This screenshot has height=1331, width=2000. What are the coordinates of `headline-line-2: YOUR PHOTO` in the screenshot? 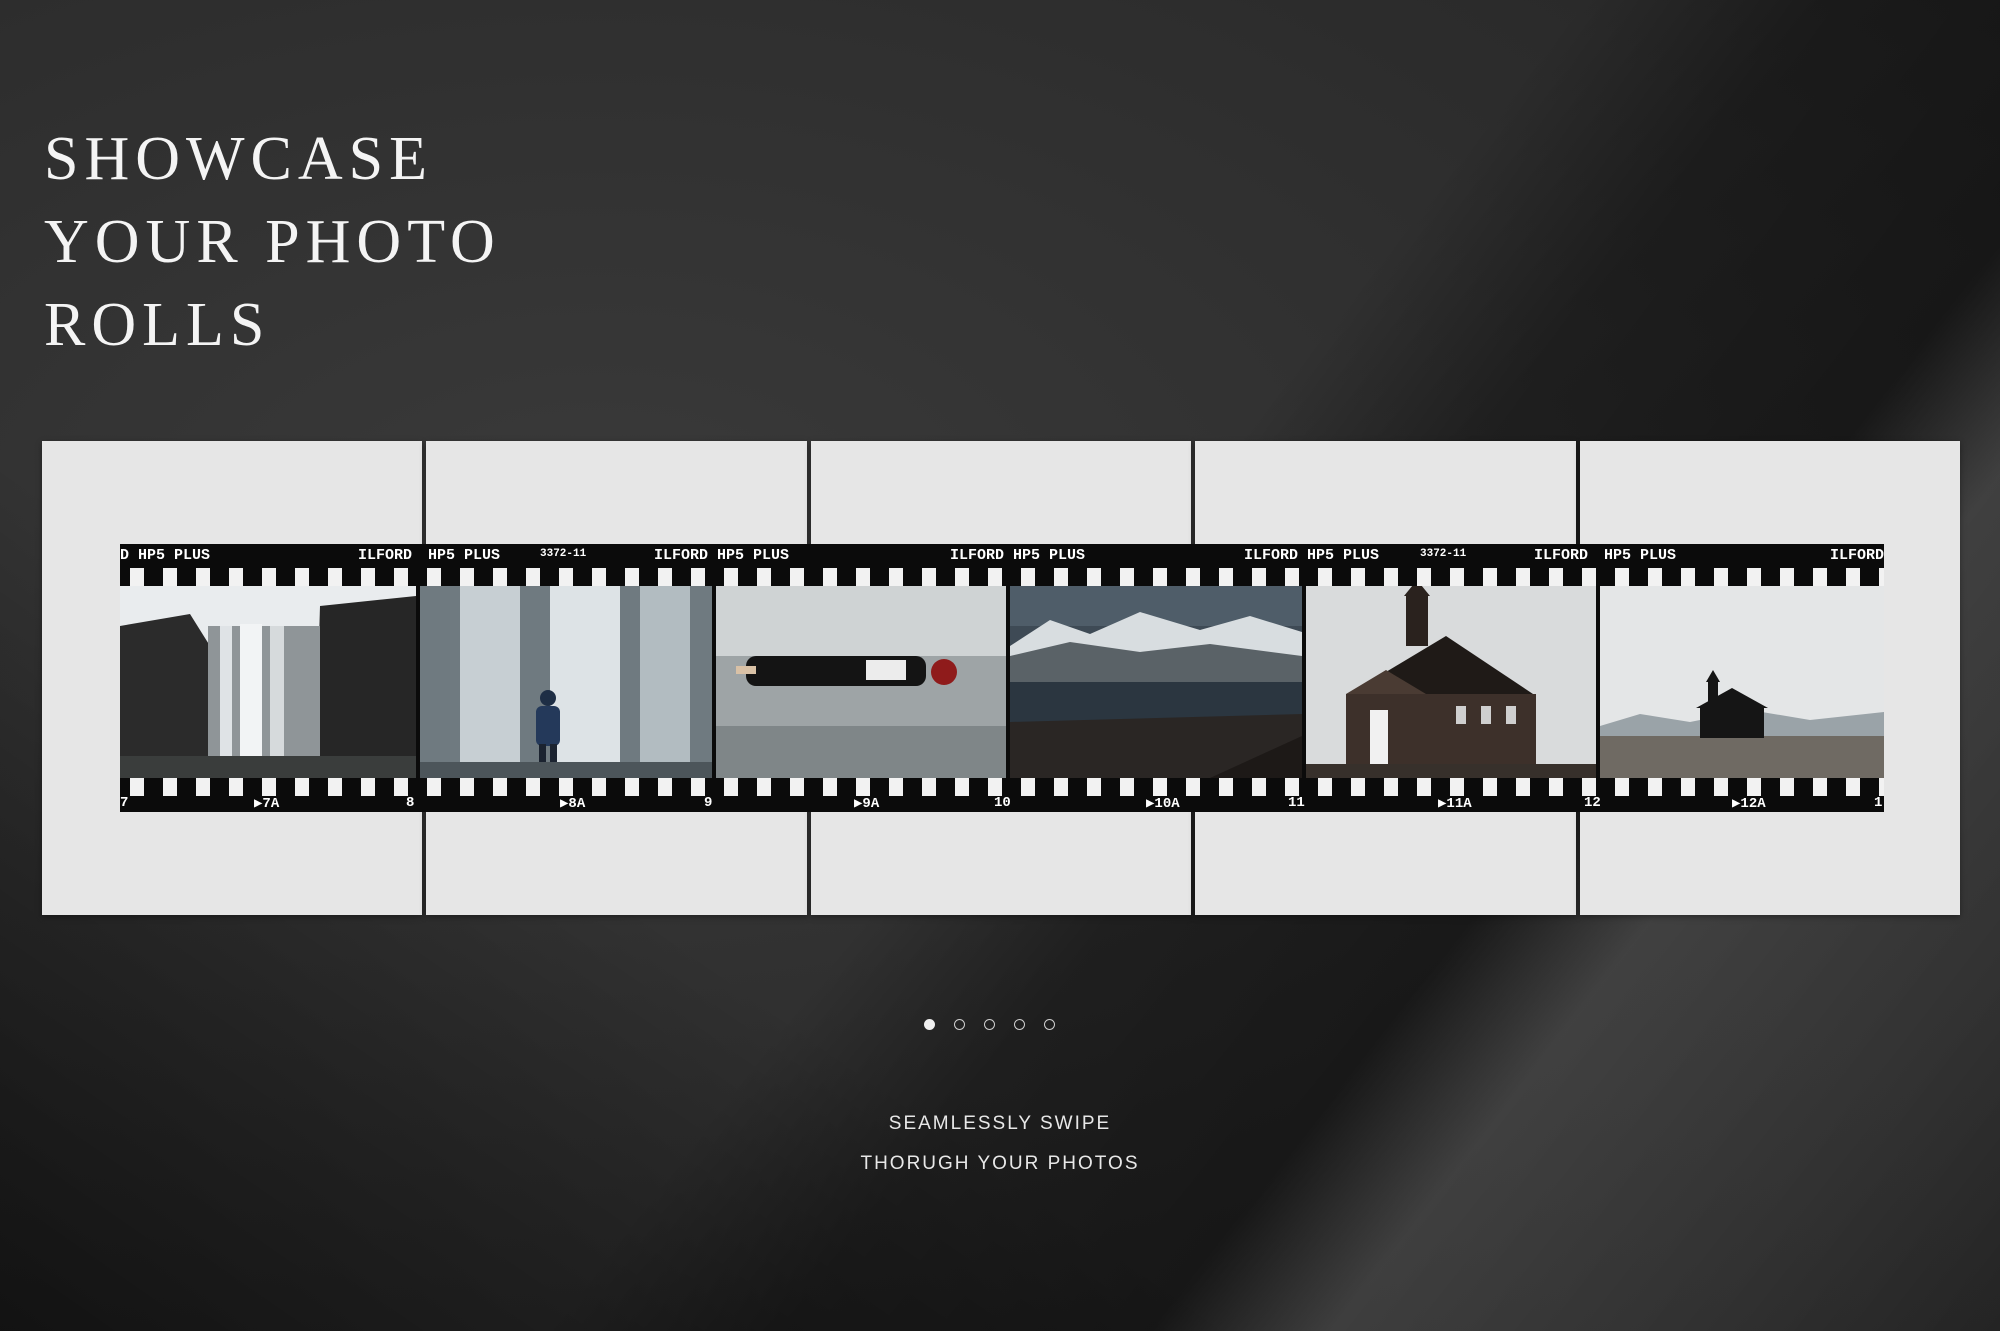 It's located at (272, 242).